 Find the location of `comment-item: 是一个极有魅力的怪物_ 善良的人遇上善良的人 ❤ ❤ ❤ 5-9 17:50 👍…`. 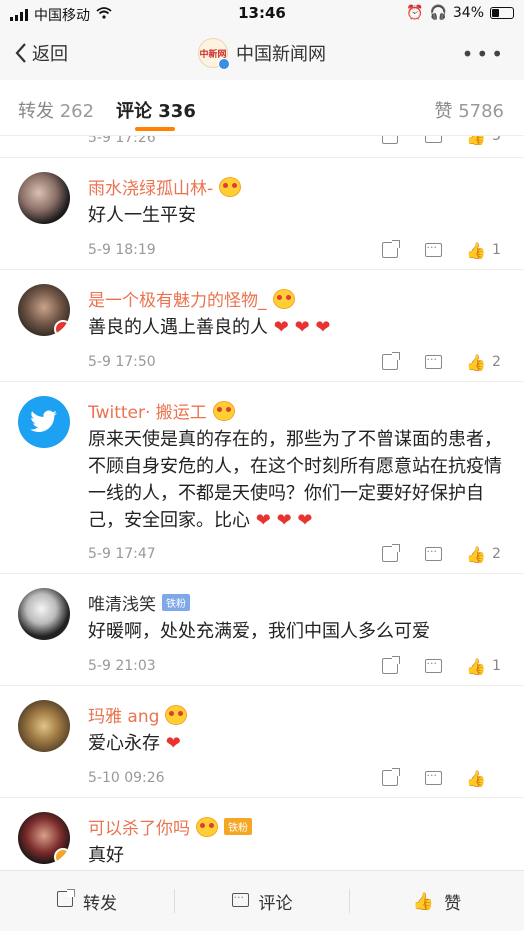

comment-item: 是一个极有魅力的怪物_ 善良的人遇上善良的人 ❤ ❤ ❤ 5-9 17:50 👍… is located at coordinates (262, 326).